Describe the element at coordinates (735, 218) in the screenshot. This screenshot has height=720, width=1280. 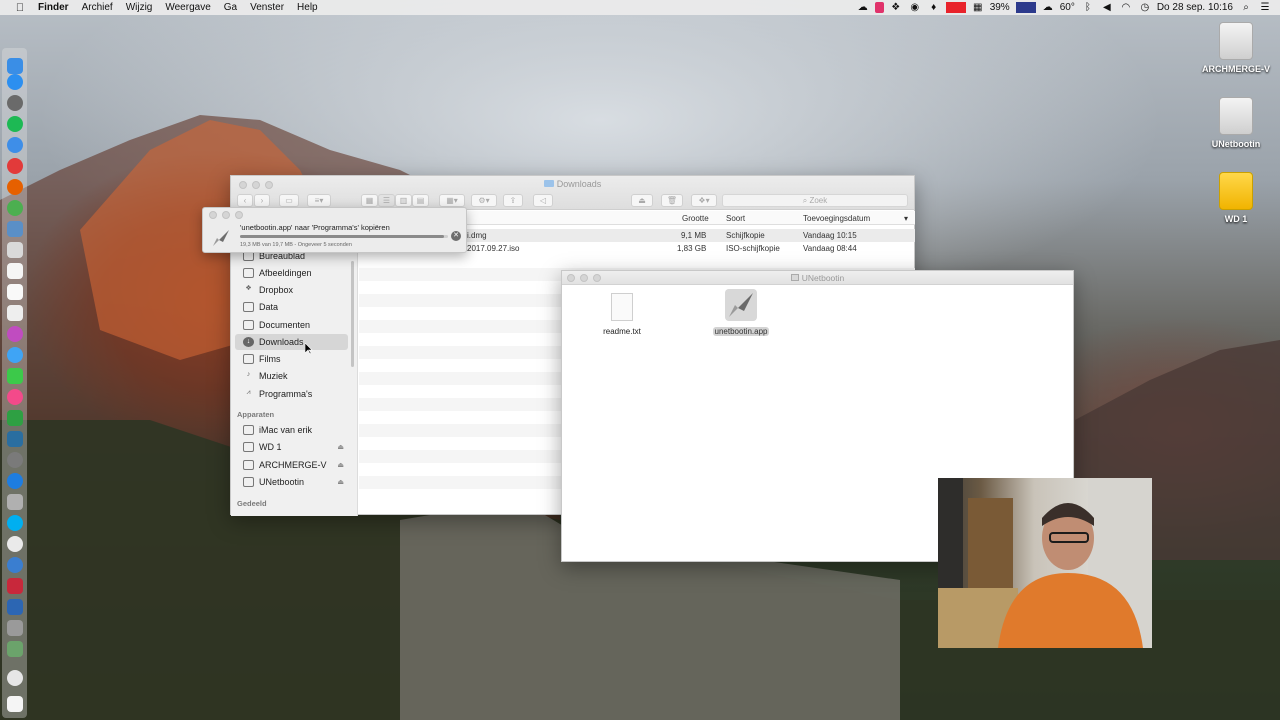
I see `column-header-kind: Soort` at that location.